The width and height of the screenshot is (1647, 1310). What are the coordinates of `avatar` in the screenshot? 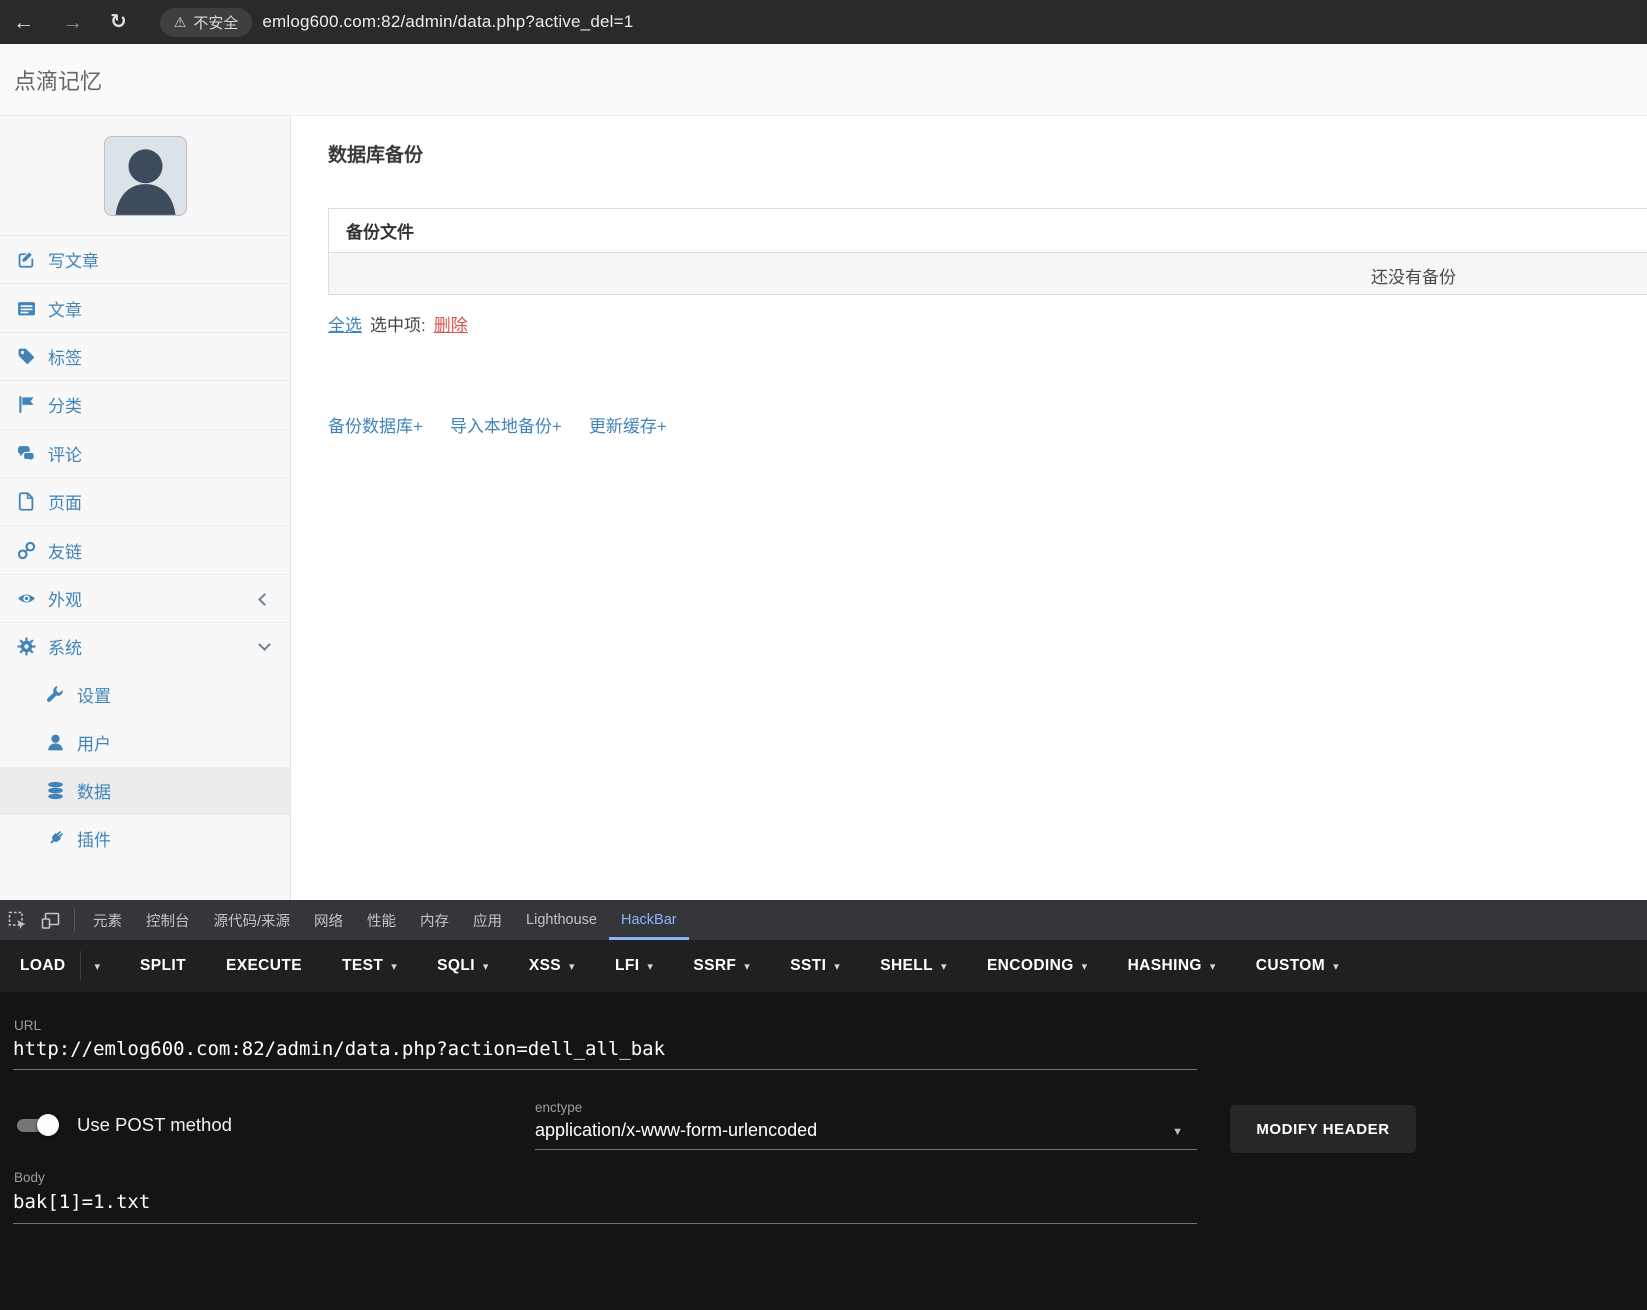 It's located at (145, 175).